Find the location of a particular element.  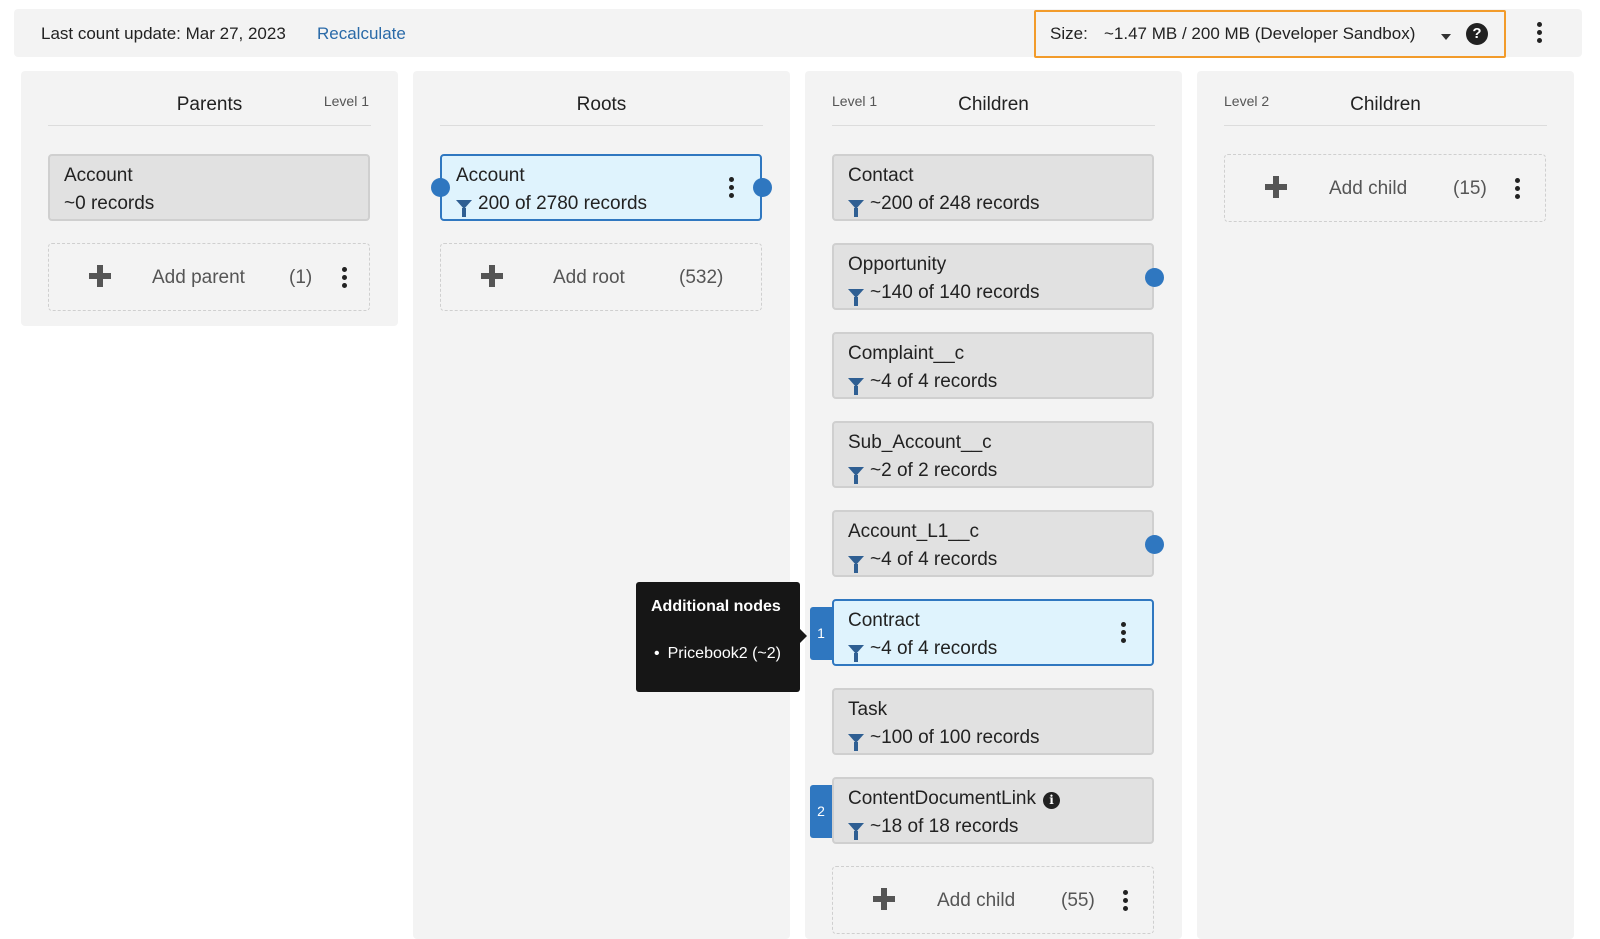

children-level2-header: Level 2 Children is located at coordinates (1385, 98).